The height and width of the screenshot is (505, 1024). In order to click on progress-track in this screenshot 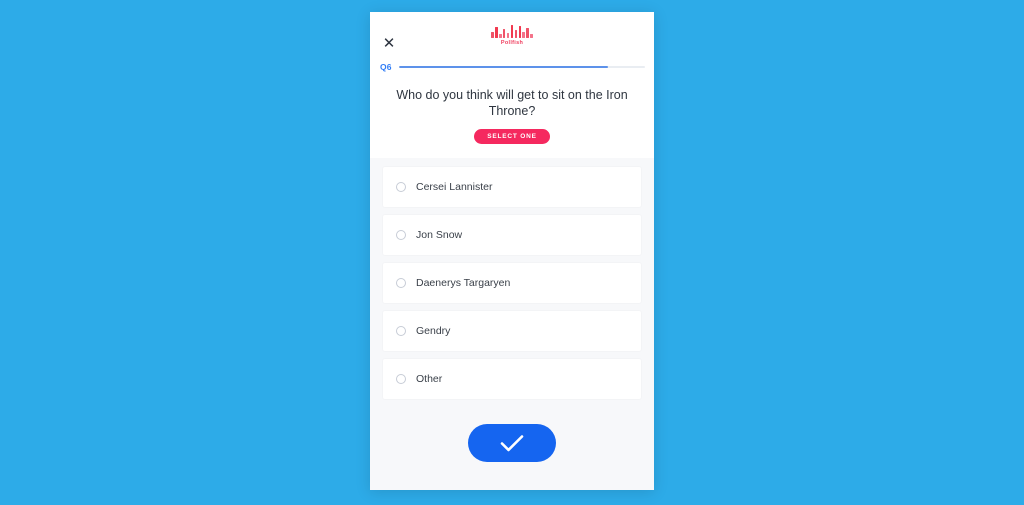, I will do `click(521, 67)`.